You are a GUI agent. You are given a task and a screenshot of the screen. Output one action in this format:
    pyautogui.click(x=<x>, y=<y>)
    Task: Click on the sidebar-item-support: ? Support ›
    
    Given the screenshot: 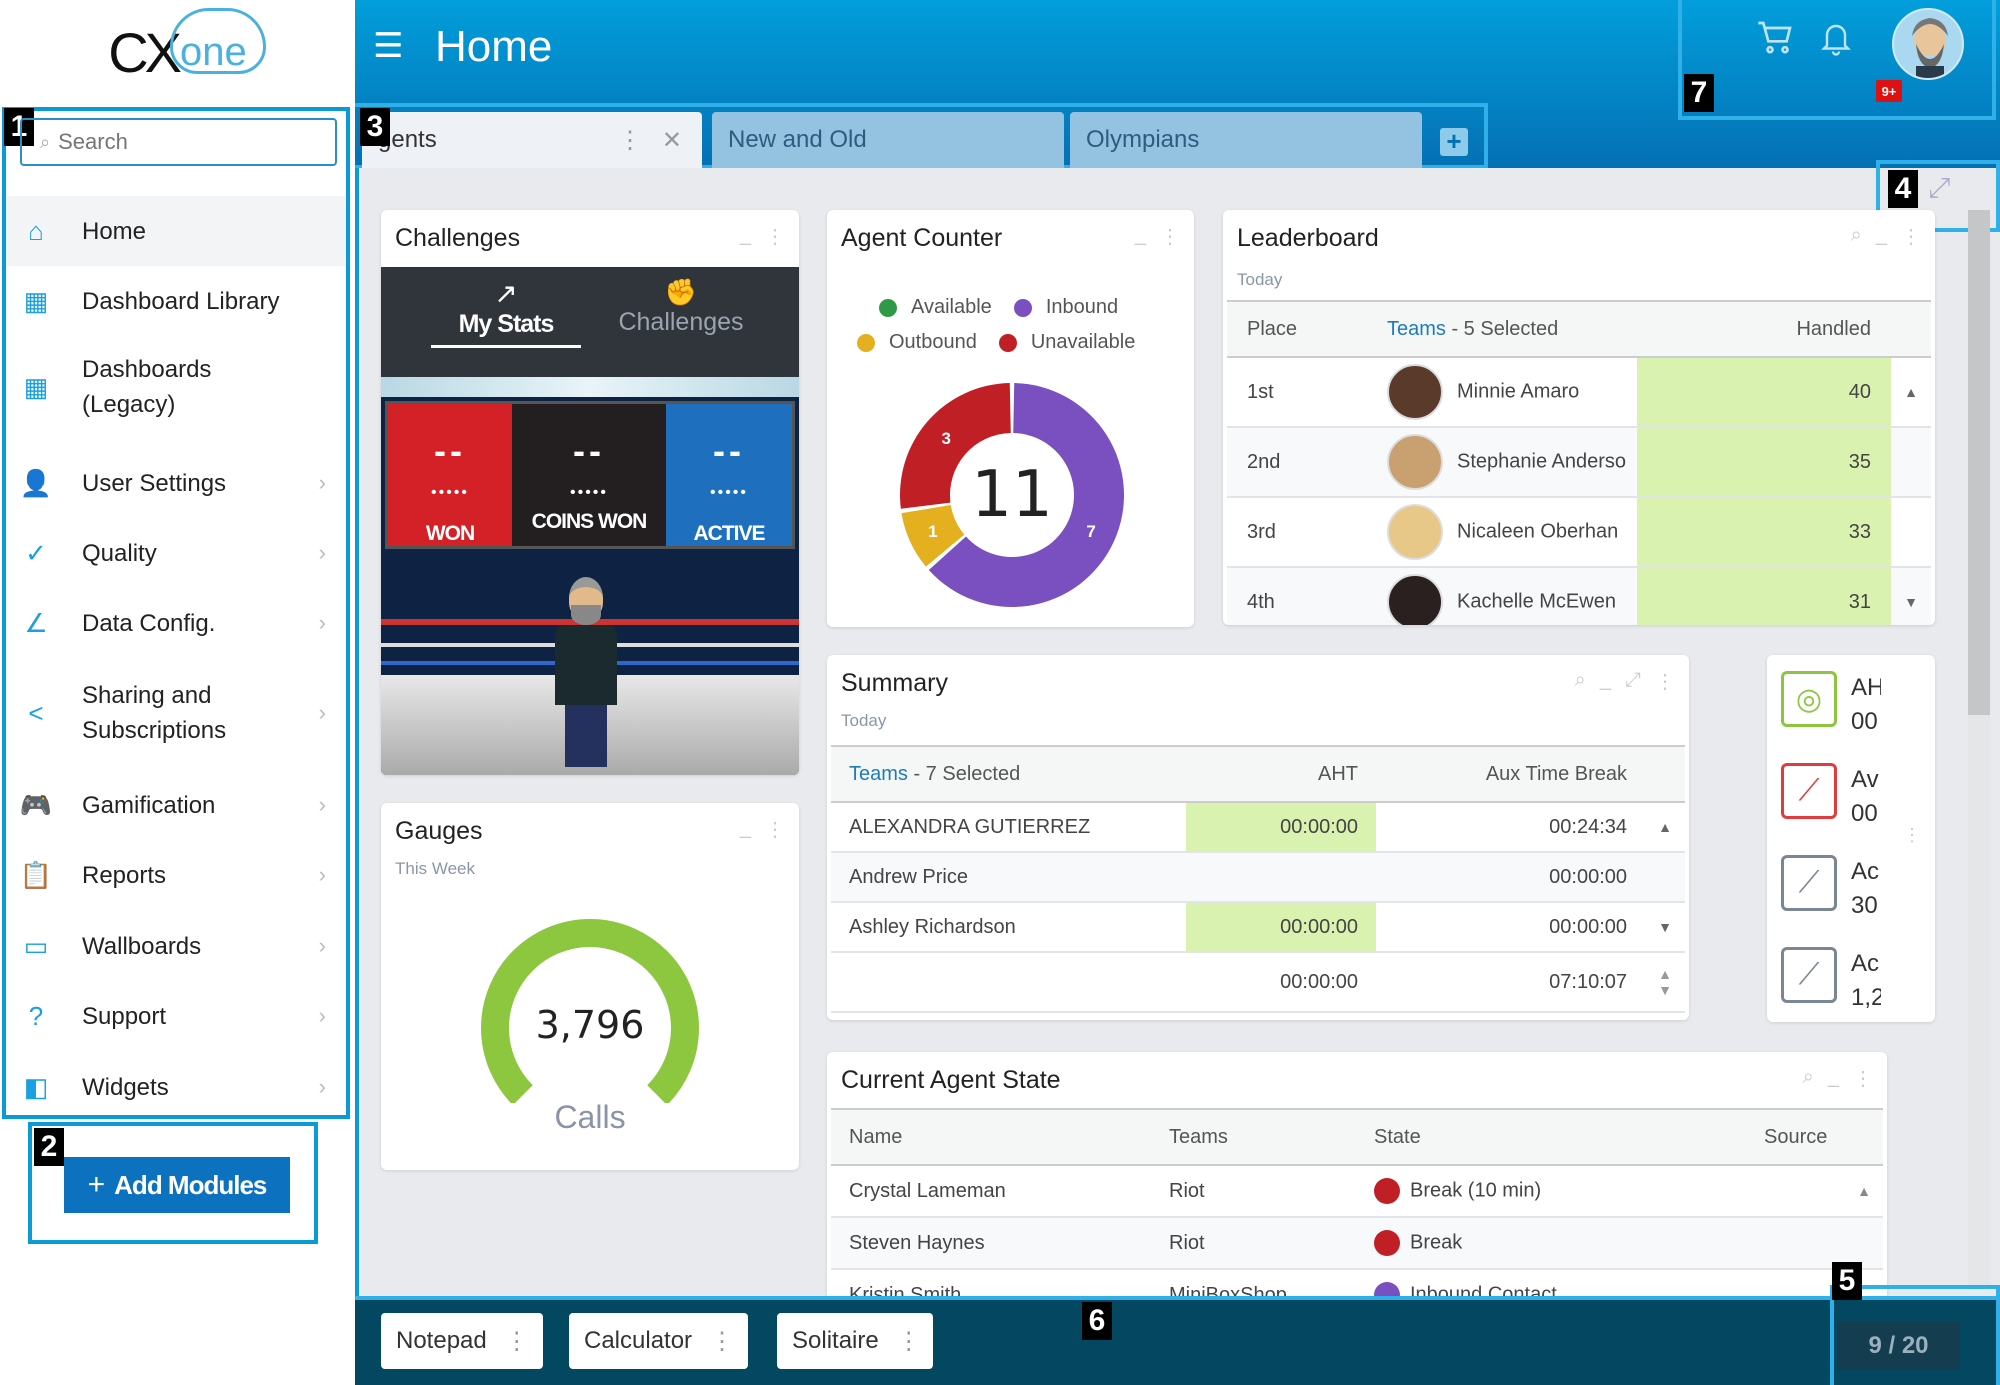 What is the action you would take?
    pyautogui.click(x=176, y=1016)
    